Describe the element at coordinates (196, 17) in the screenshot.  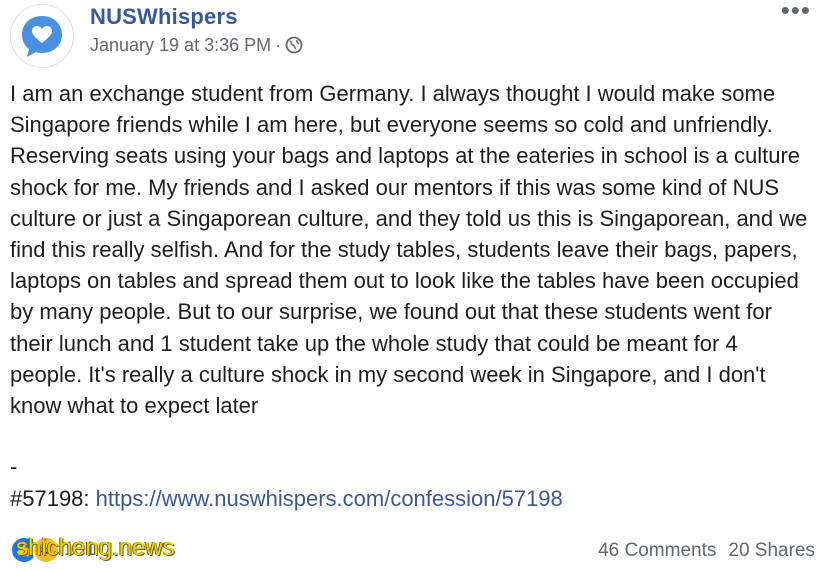
I see `page-name-link: NUSWhispers` at that location.